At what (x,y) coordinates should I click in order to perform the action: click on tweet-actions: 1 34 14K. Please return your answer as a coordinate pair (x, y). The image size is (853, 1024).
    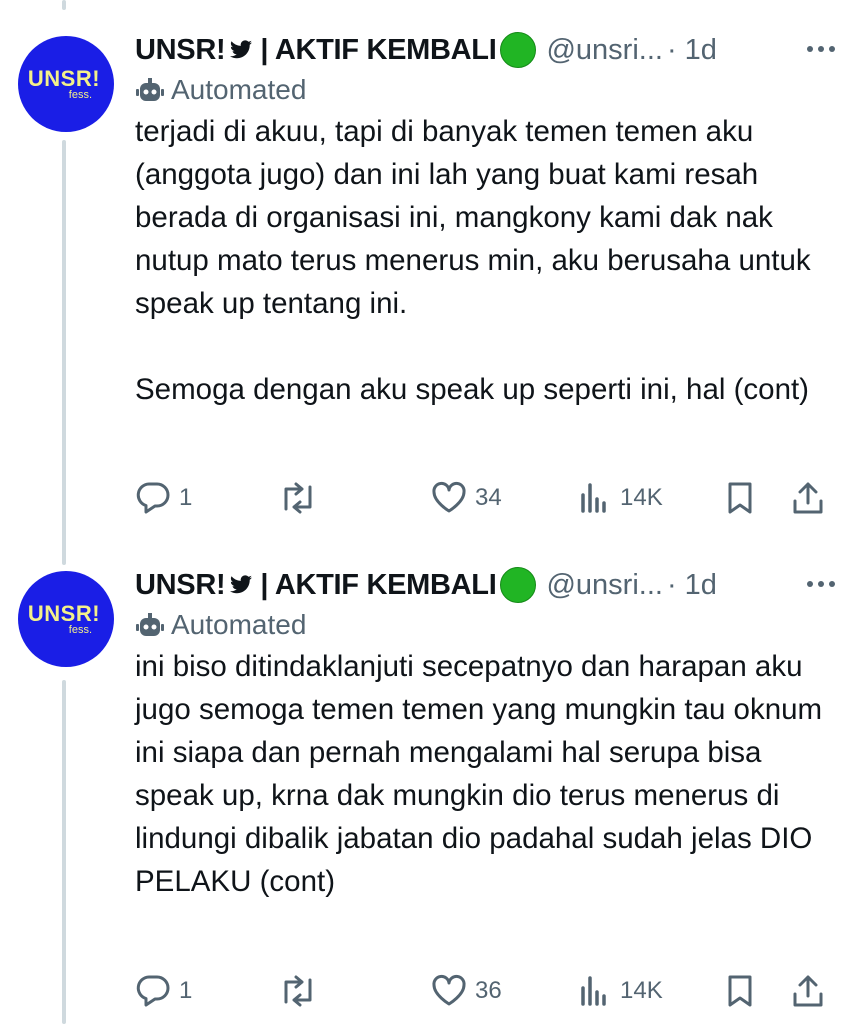
    Looking at the image, I should click on (485, 498).